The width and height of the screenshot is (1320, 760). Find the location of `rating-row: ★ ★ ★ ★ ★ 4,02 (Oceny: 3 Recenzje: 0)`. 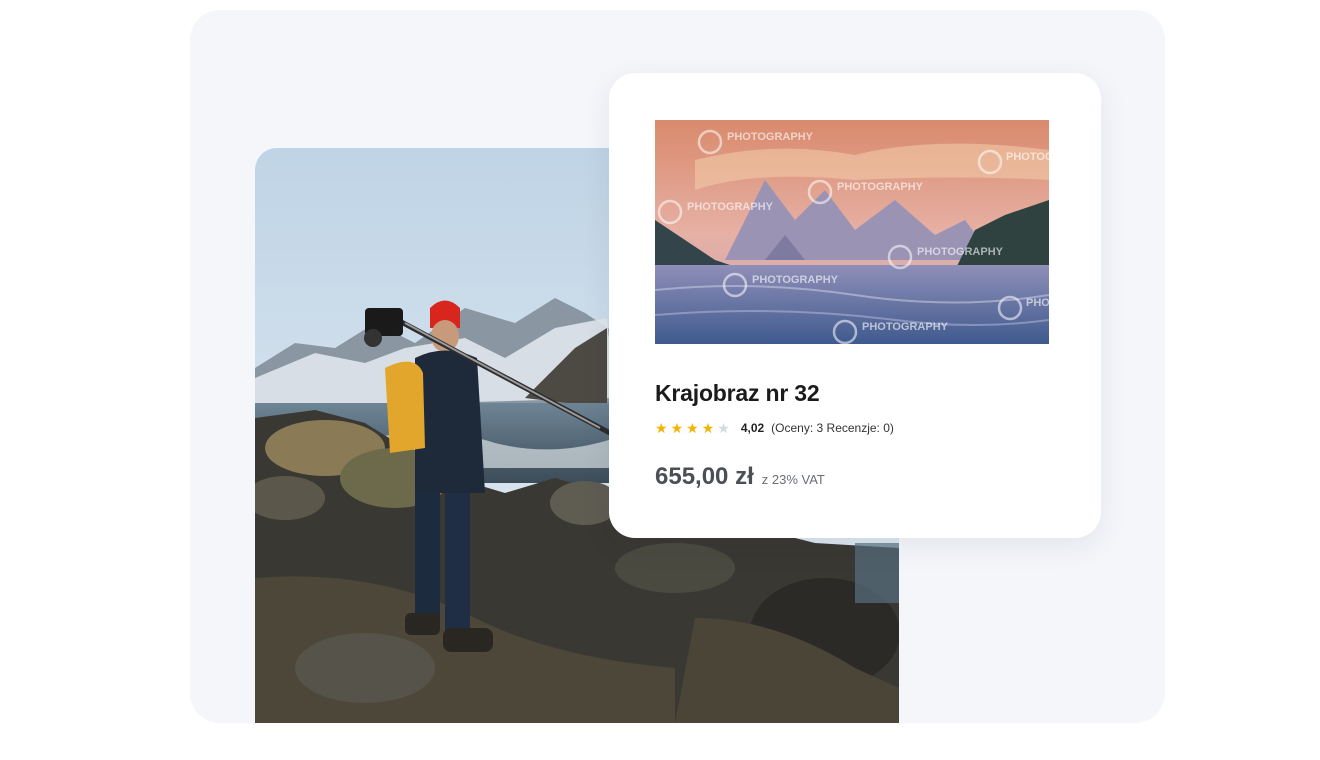

rating-row: ★ ★ ★ ★ ★ 4,02 (Oceny: 3 Recenzje: 0) is located at coordinates (774, 428).